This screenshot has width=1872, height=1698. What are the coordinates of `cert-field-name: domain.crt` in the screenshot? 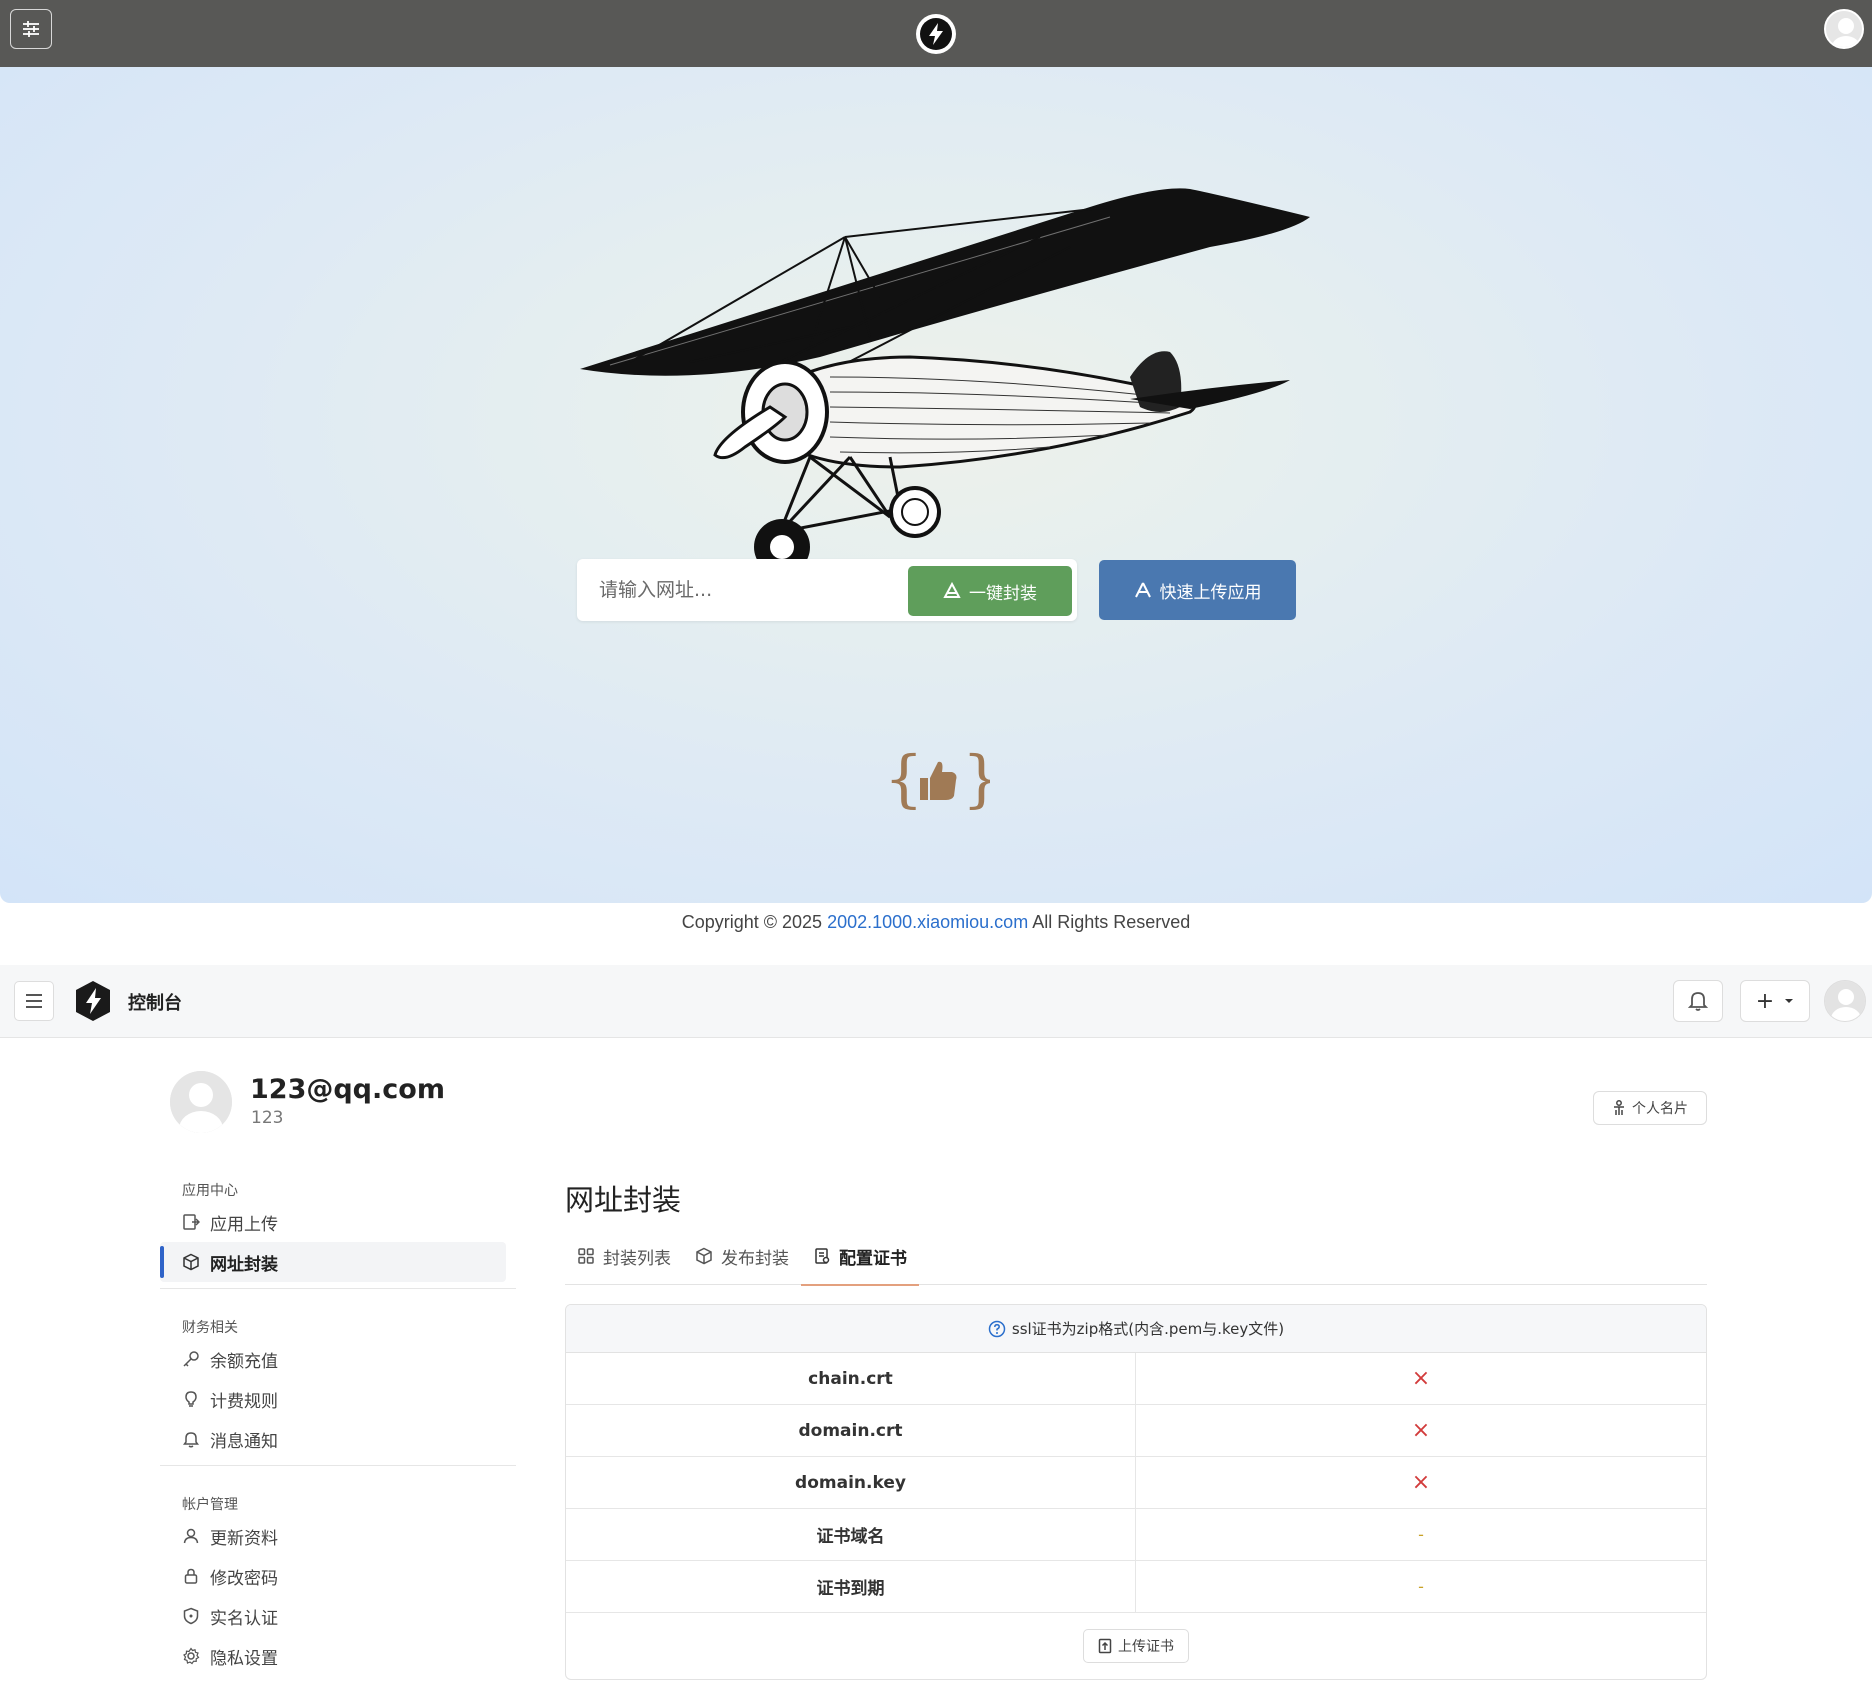 It's located at (851, 1430).